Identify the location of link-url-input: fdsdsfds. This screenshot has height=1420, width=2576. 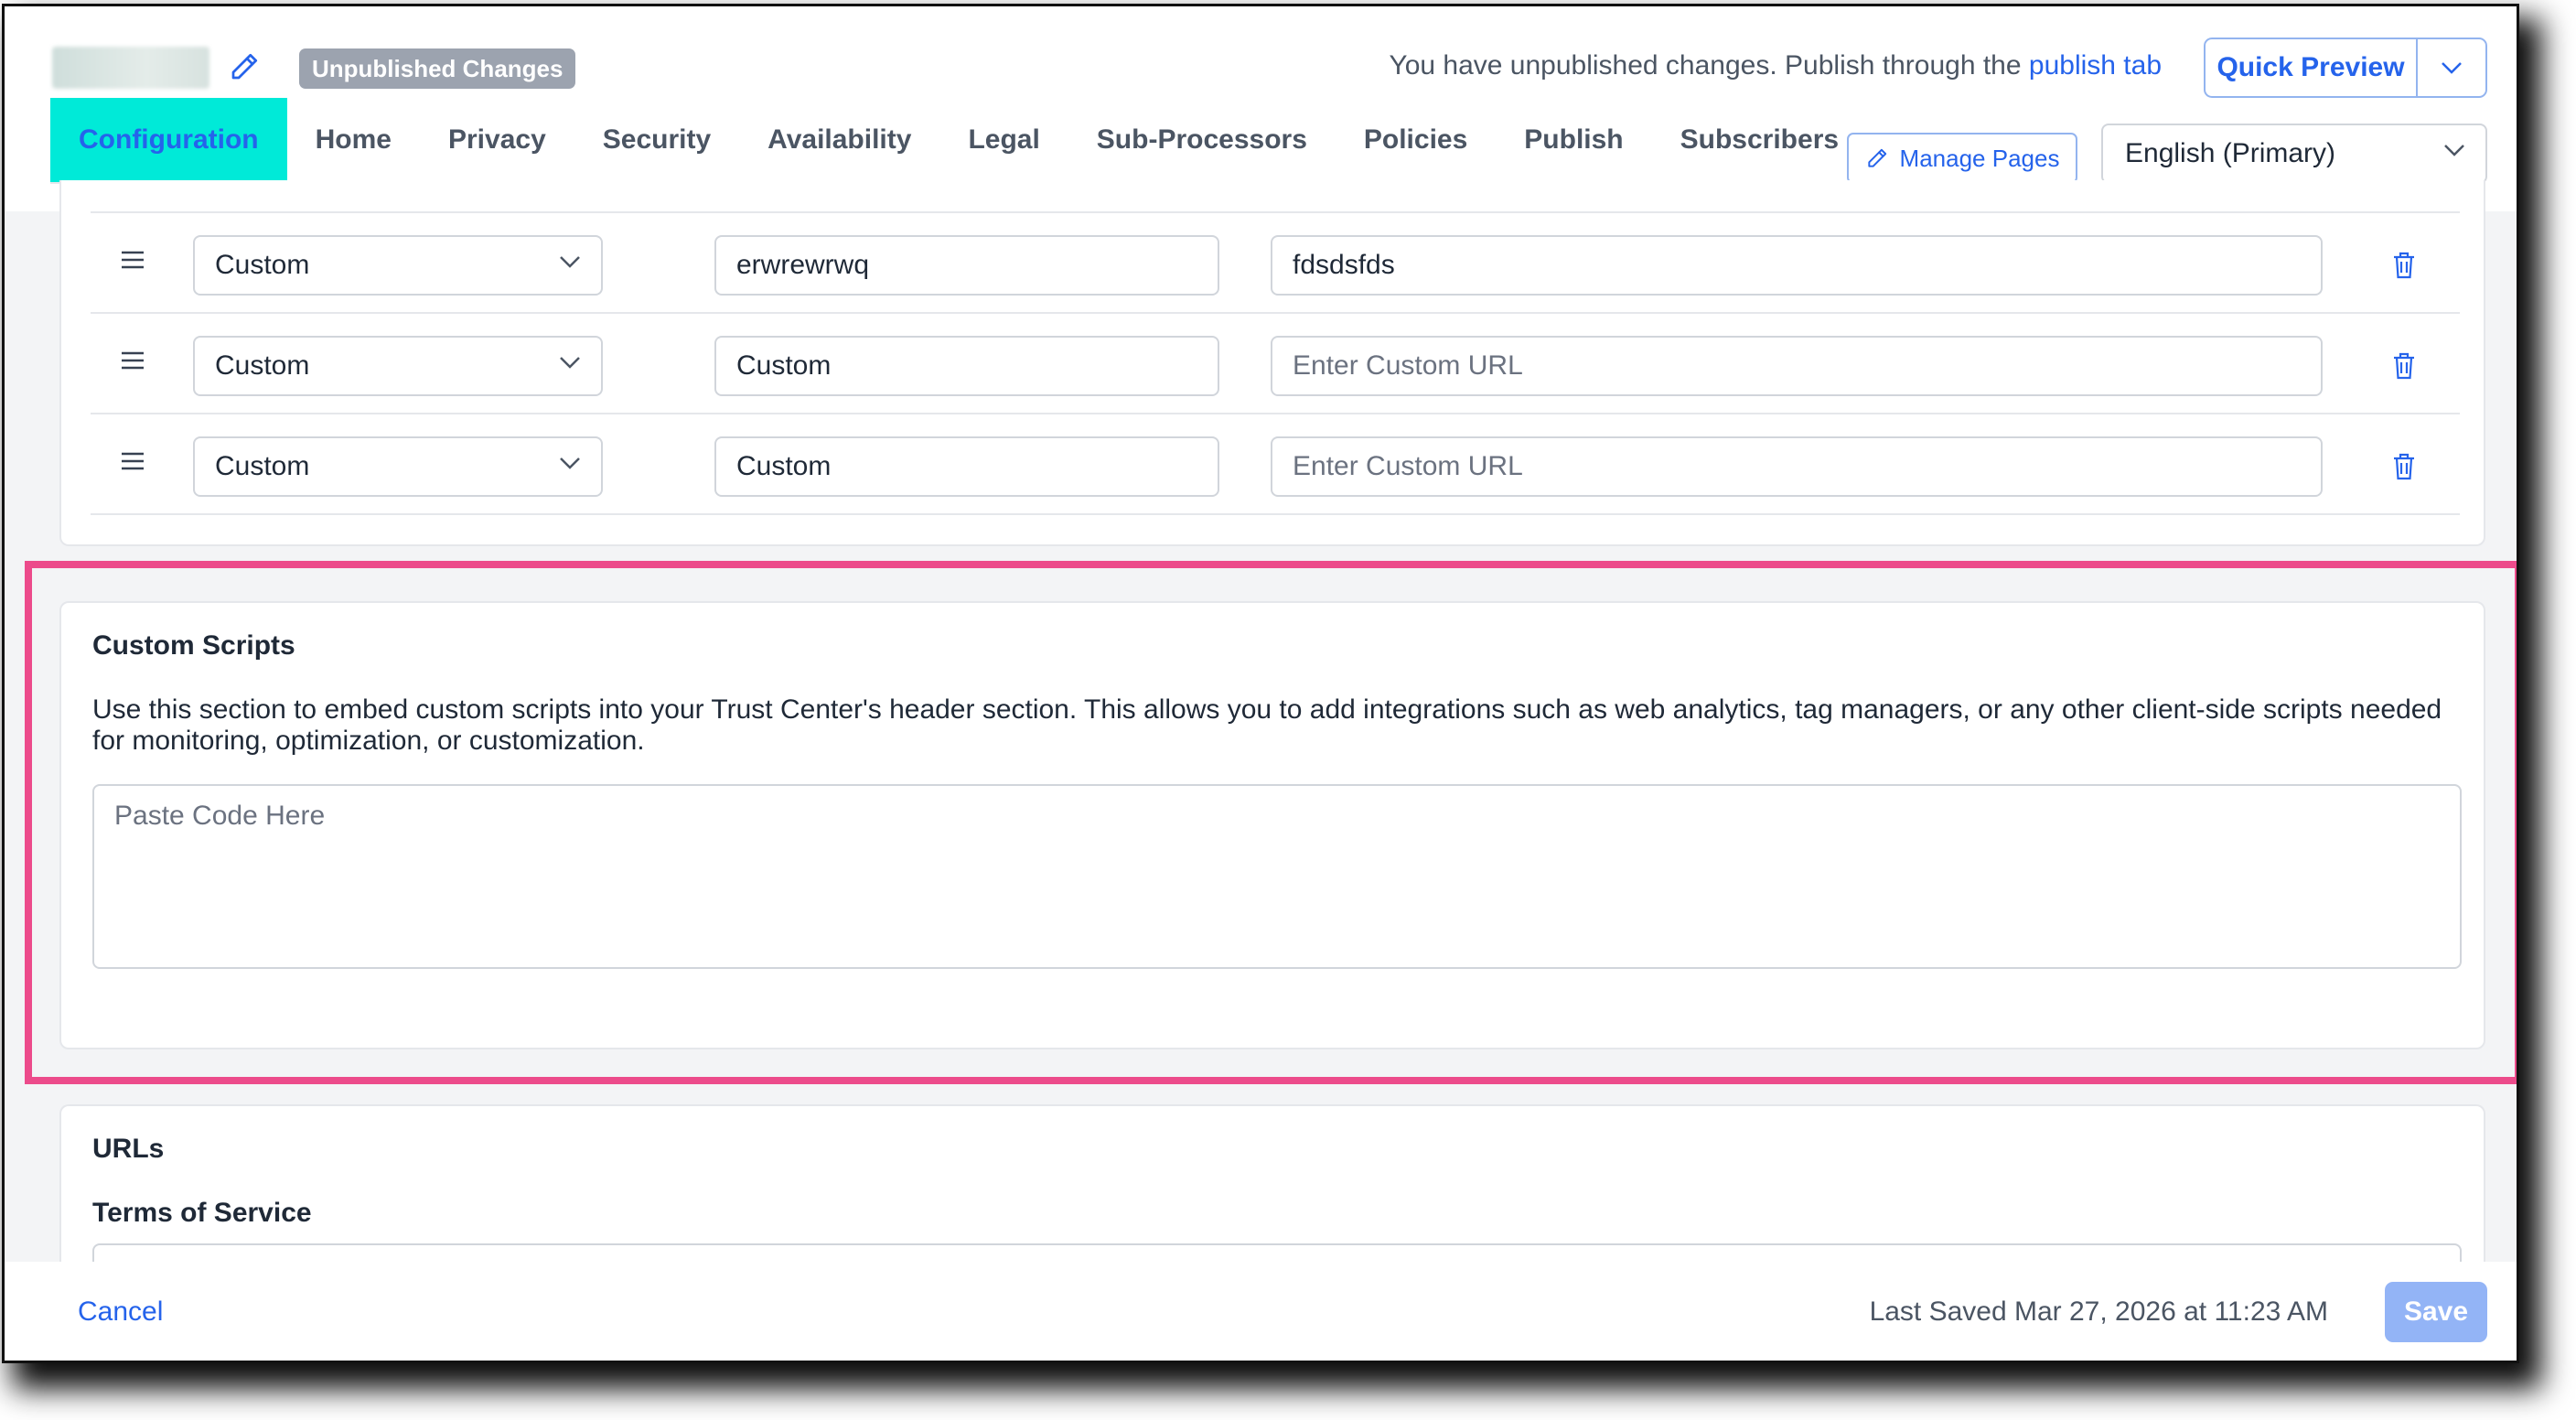
(1797, 265).